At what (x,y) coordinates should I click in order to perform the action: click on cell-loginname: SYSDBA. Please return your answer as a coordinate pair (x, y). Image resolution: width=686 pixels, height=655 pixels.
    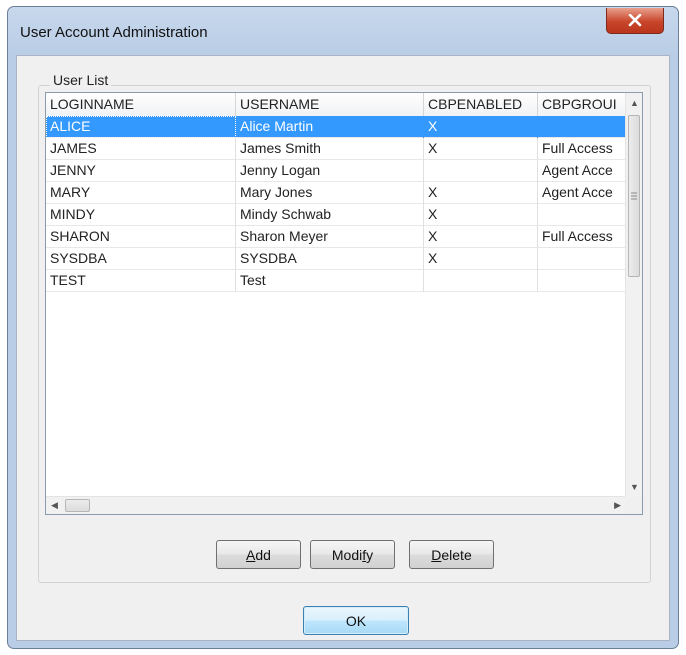
    Looking at the image, I should click on (141, 259).